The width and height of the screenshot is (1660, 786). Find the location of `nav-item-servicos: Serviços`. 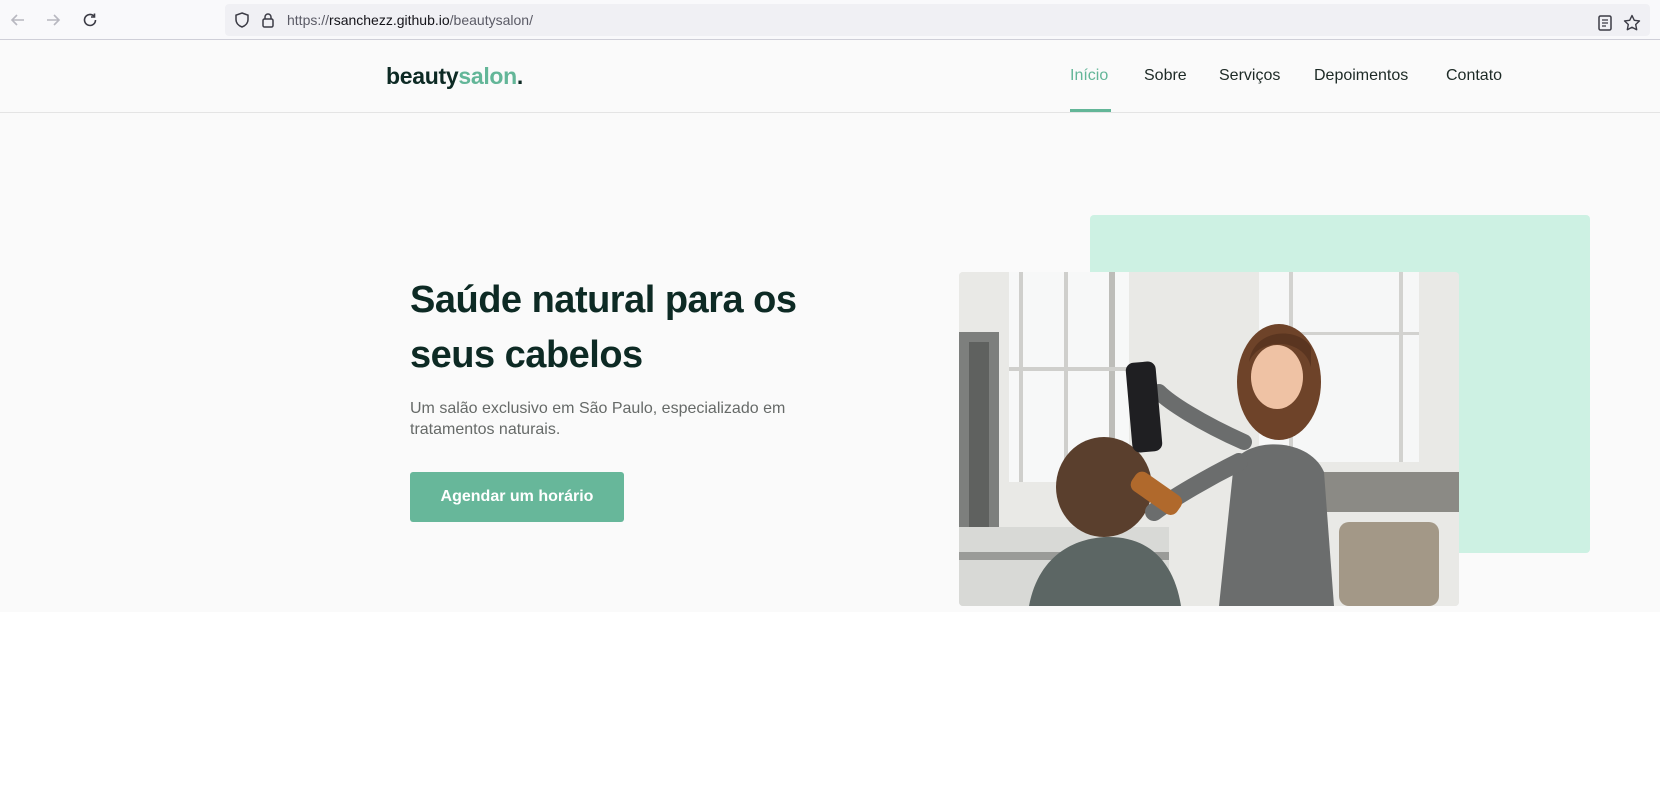

nav-item-servicos: Serviços is located at coordinates (1249, 76).